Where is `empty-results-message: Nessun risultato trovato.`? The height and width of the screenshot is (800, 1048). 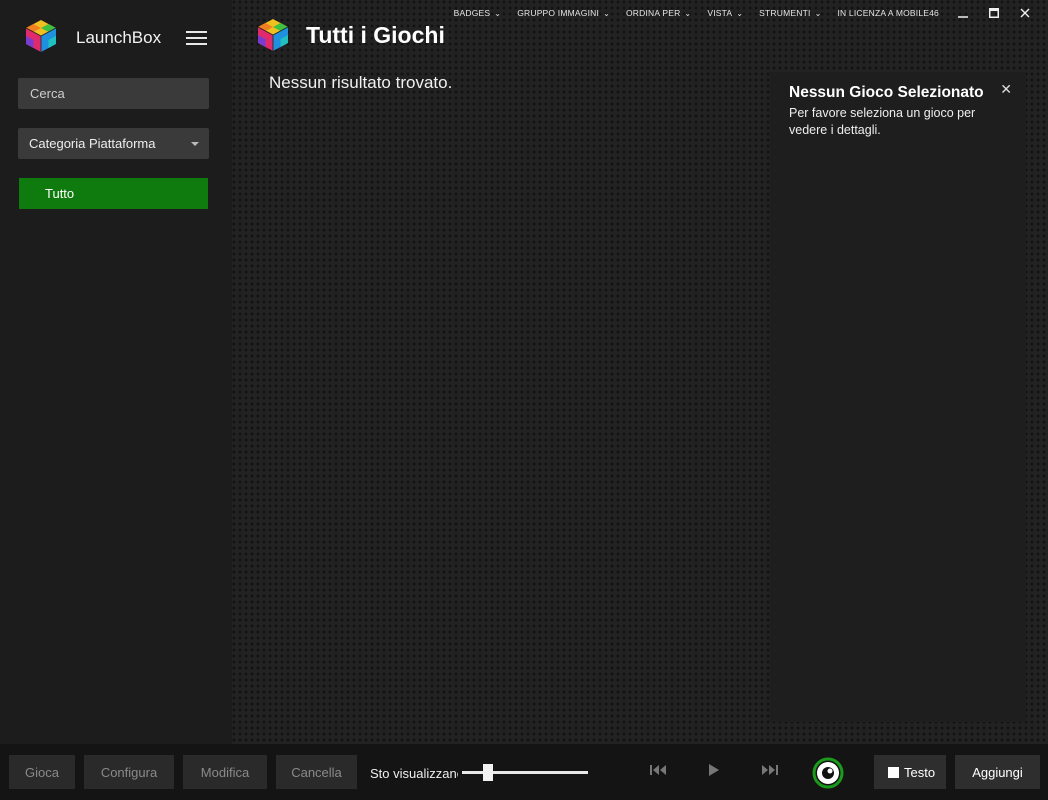 empty-results-message: Nessun risultato trovato. is located at coordinates (361, 82).